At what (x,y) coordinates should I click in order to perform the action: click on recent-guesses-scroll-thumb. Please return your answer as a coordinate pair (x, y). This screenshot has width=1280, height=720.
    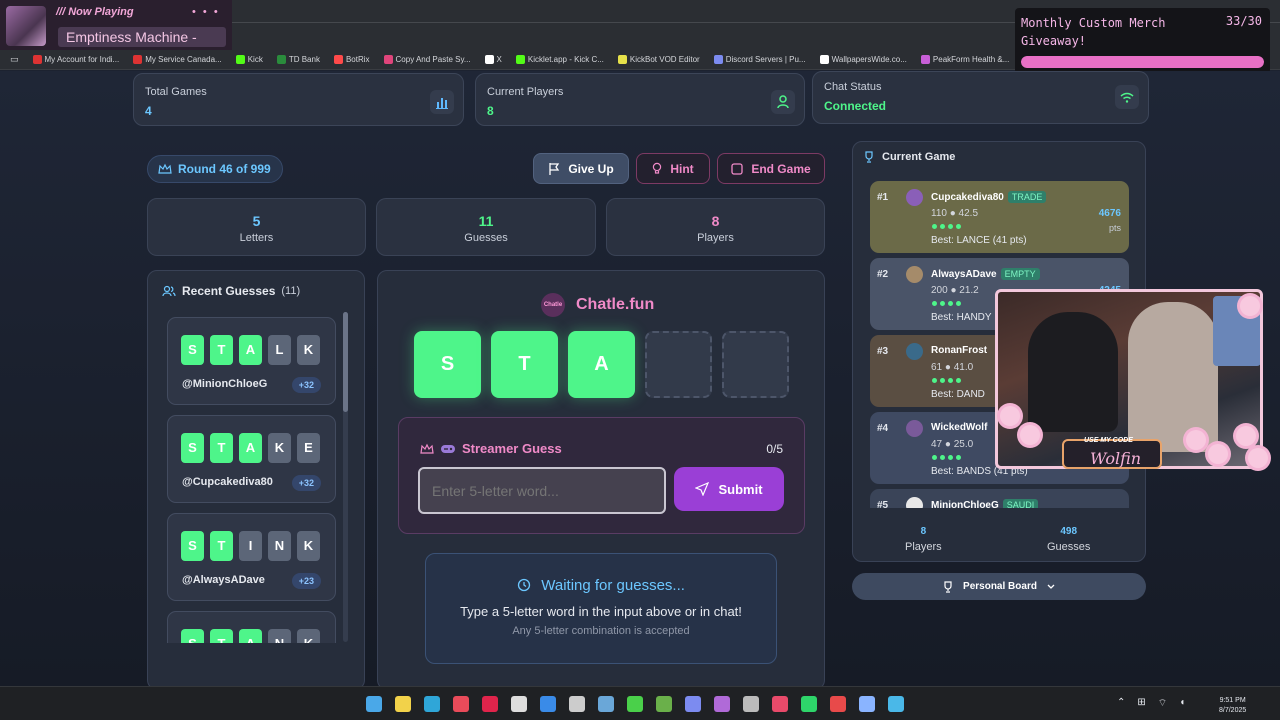
    Looking at the image, I should click on (345, 362).